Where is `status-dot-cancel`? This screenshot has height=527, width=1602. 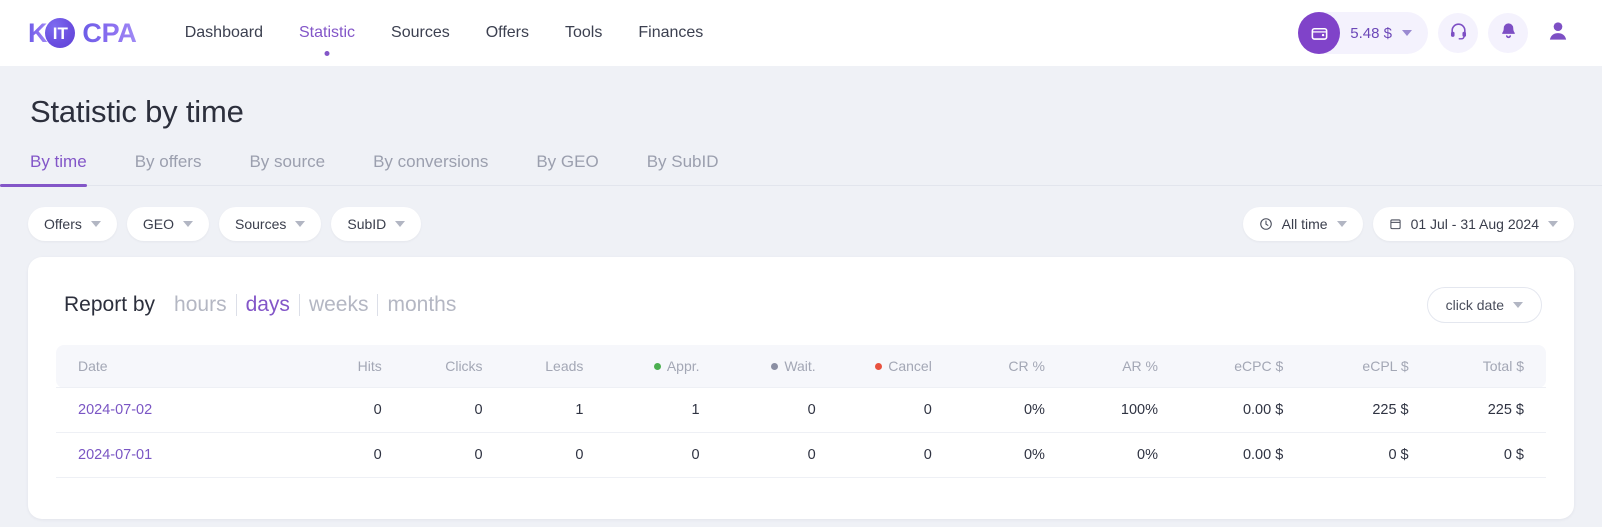
status-dot-cancel is located at coordinates (879, 366).